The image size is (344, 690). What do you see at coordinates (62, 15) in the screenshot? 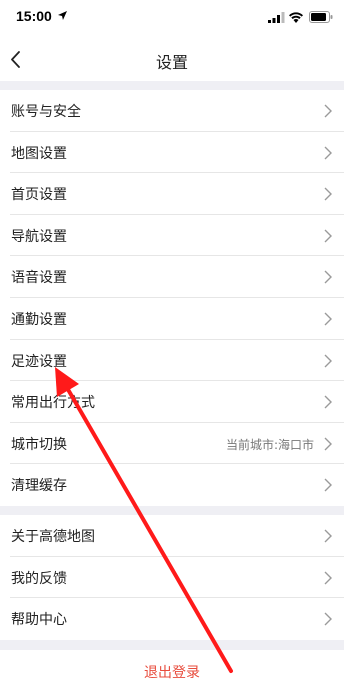
I see `location-arrow-icon` at bounding box center [62, 15].